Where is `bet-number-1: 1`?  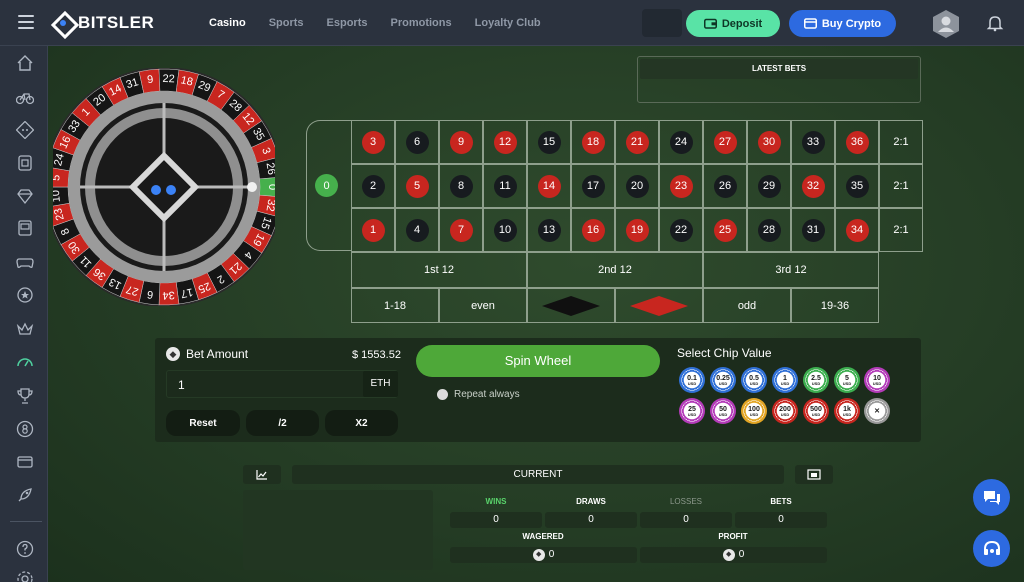 bet-number-1: 1 is located at coordinates (373, 230).